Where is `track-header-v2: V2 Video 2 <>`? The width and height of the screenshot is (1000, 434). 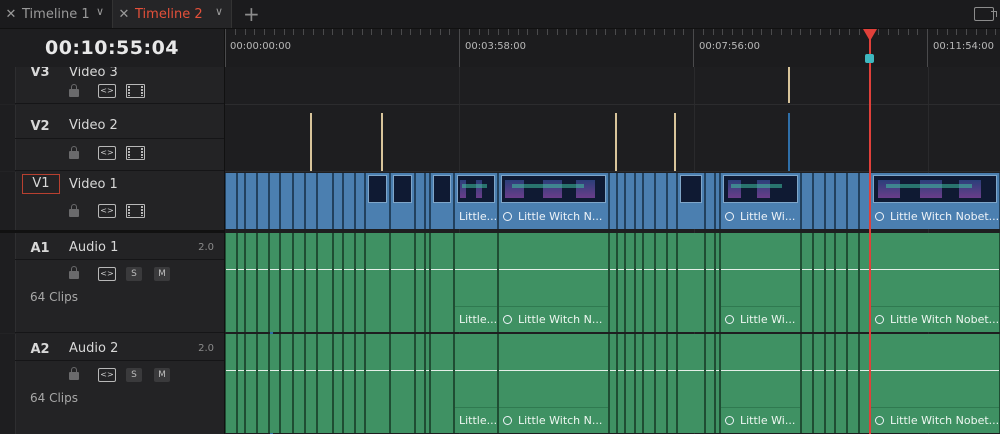 track-header-v2: V2 Video 2 <> is located at coordinates (112, 138).